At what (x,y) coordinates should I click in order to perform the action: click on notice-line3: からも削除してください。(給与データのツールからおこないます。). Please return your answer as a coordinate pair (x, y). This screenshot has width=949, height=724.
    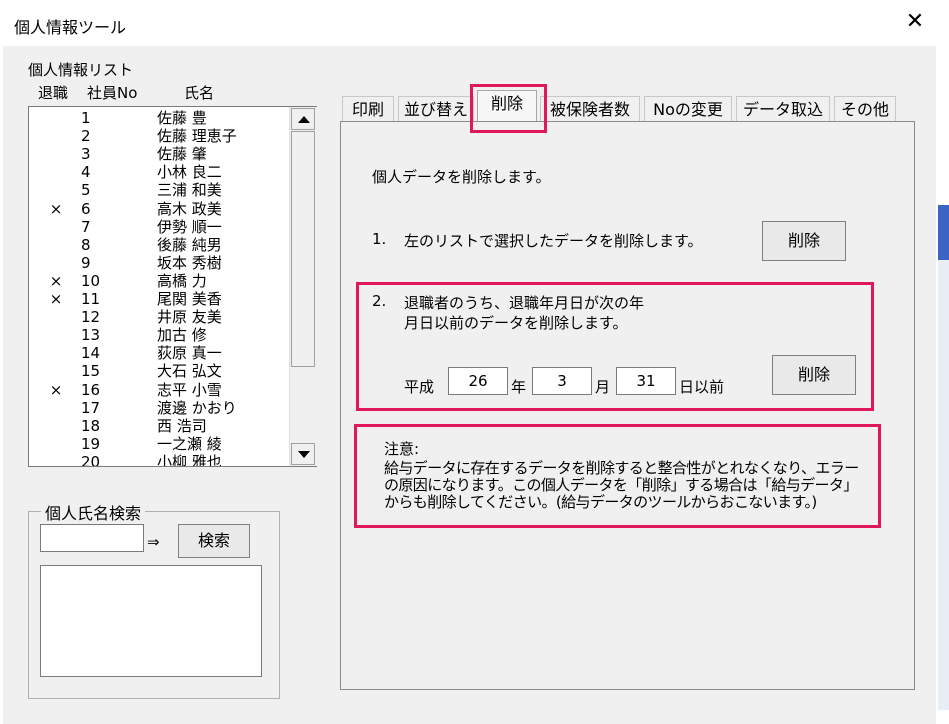
    Looking at the image, I should click on (600, 502).